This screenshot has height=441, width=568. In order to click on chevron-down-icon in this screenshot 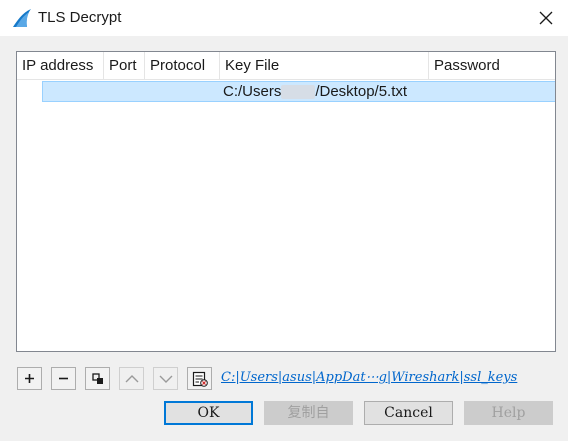, I will do `click(165, 379)`.